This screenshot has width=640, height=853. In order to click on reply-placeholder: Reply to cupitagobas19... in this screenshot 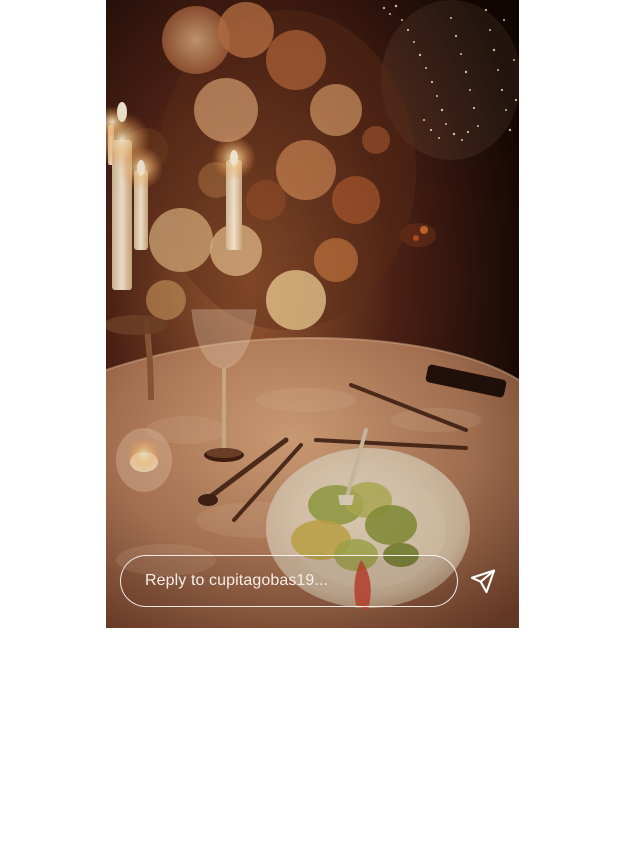, I will do `click(237, 580)`.